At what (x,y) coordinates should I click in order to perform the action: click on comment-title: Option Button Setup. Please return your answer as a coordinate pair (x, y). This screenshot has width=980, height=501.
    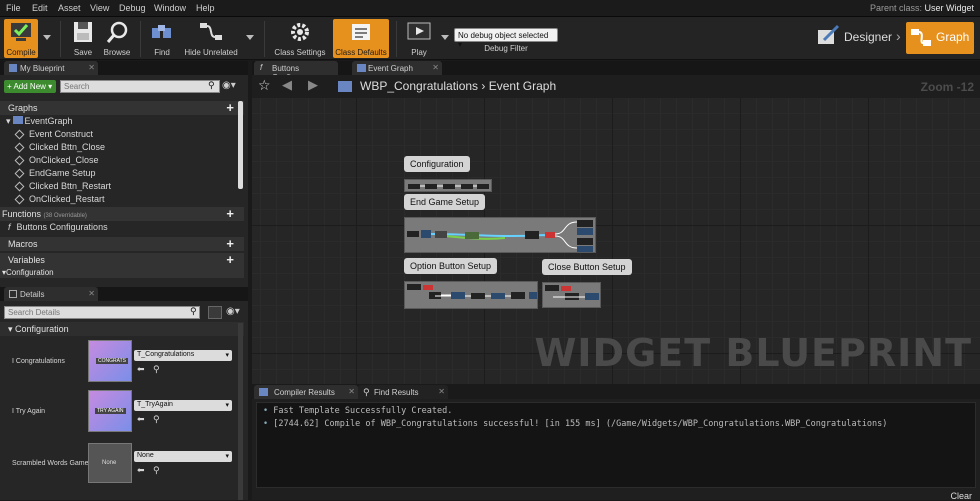
    Looking at the image, I should click on (451, 266).